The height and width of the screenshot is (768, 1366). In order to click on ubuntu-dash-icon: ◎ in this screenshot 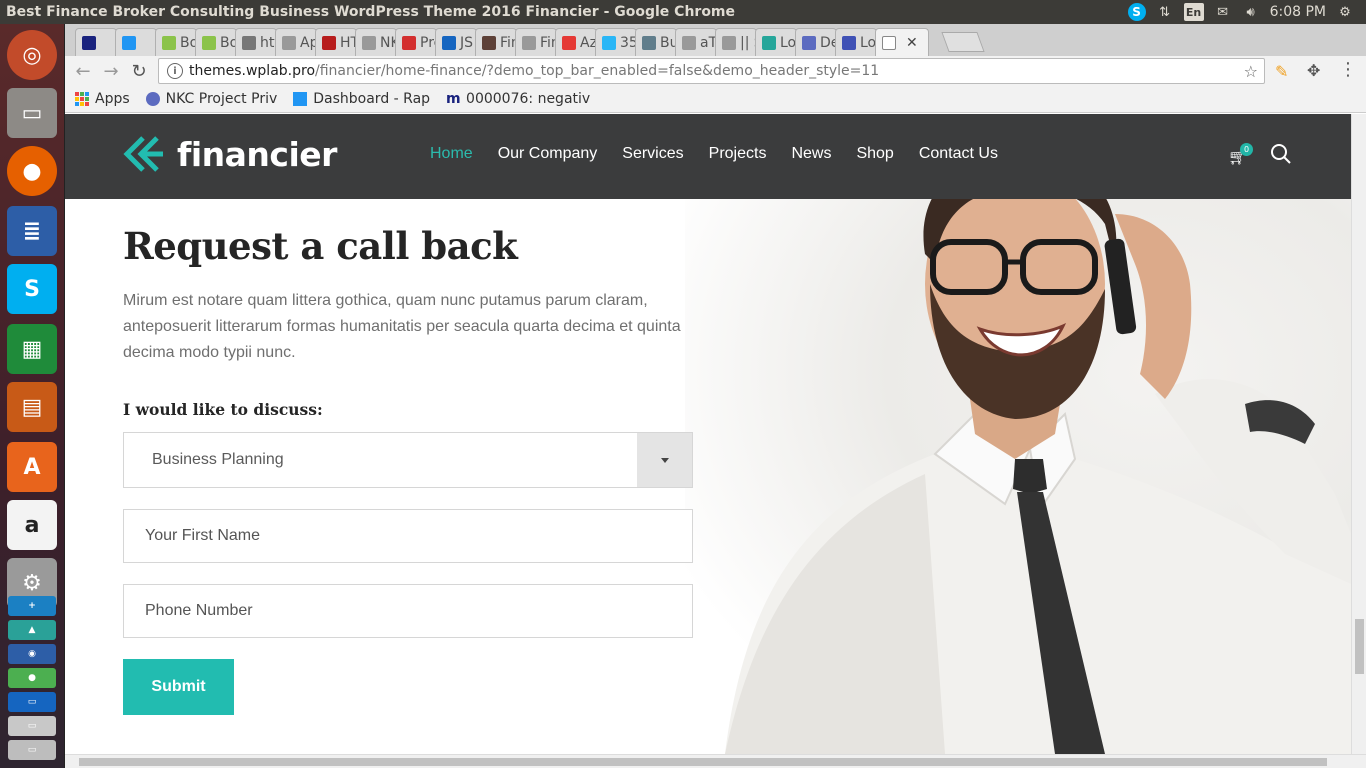, I will do `click(32, 55)`.